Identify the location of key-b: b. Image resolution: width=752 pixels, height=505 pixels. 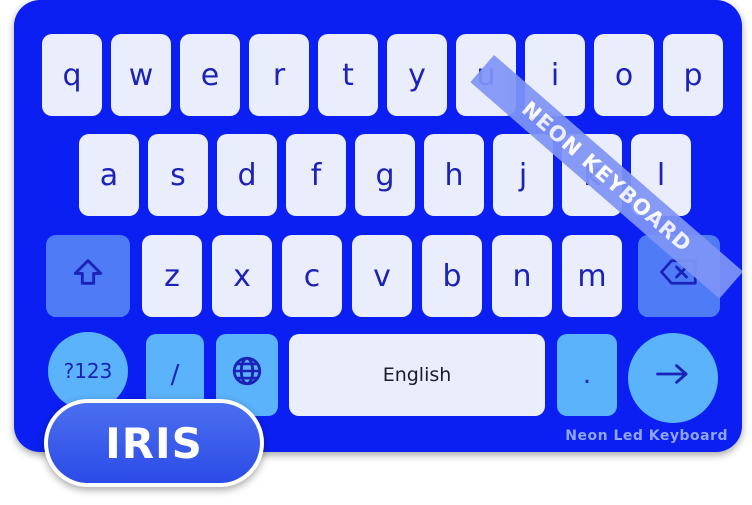
(452, 276).